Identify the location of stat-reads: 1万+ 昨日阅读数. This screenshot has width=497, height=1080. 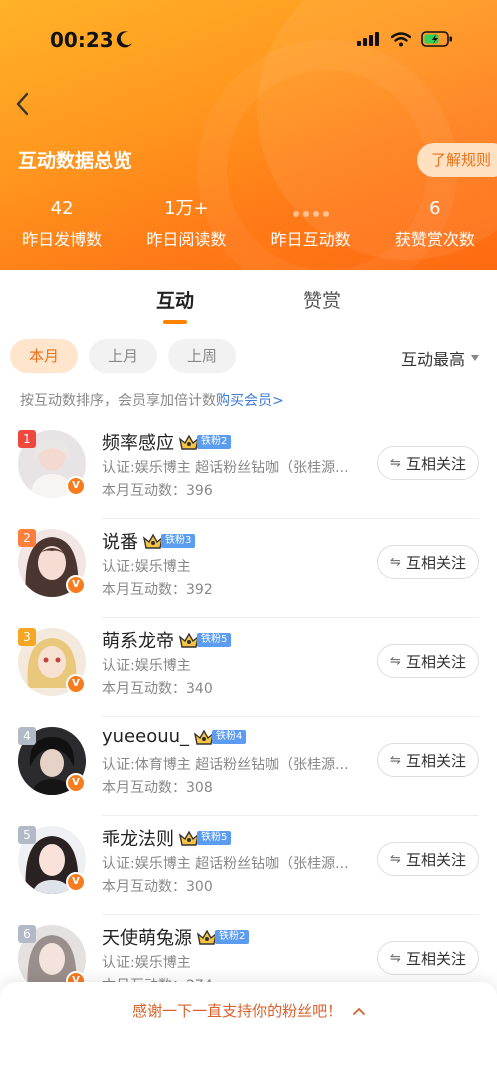
(186, 223).